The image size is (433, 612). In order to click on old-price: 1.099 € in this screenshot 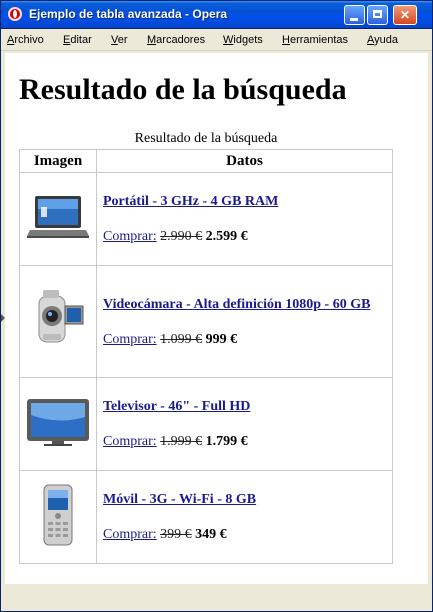, I will do `click(181, 339)`.